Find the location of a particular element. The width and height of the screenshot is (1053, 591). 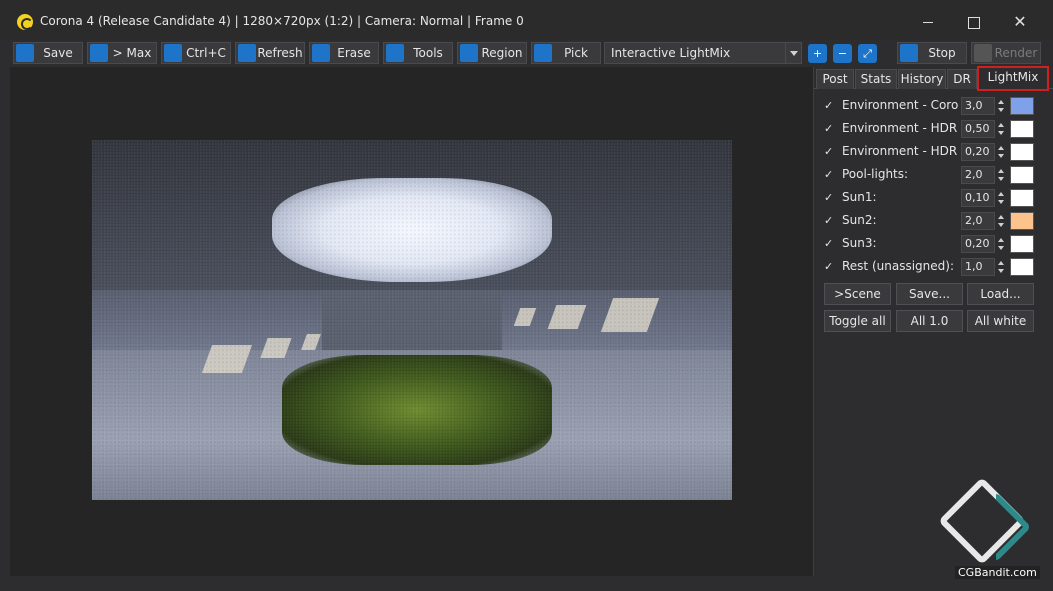

light-label: Pool-lights: is located at coordinates (875, 174).